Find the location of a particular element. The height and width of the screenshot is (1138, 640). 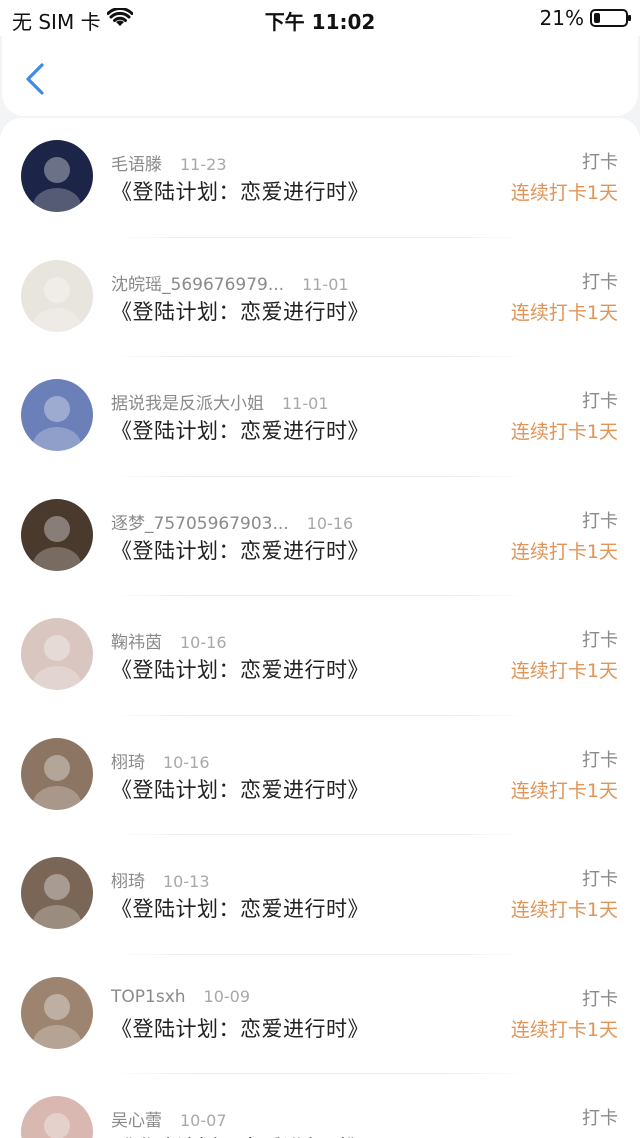

battery-percent: 21% is located at coordinates (561, 18).